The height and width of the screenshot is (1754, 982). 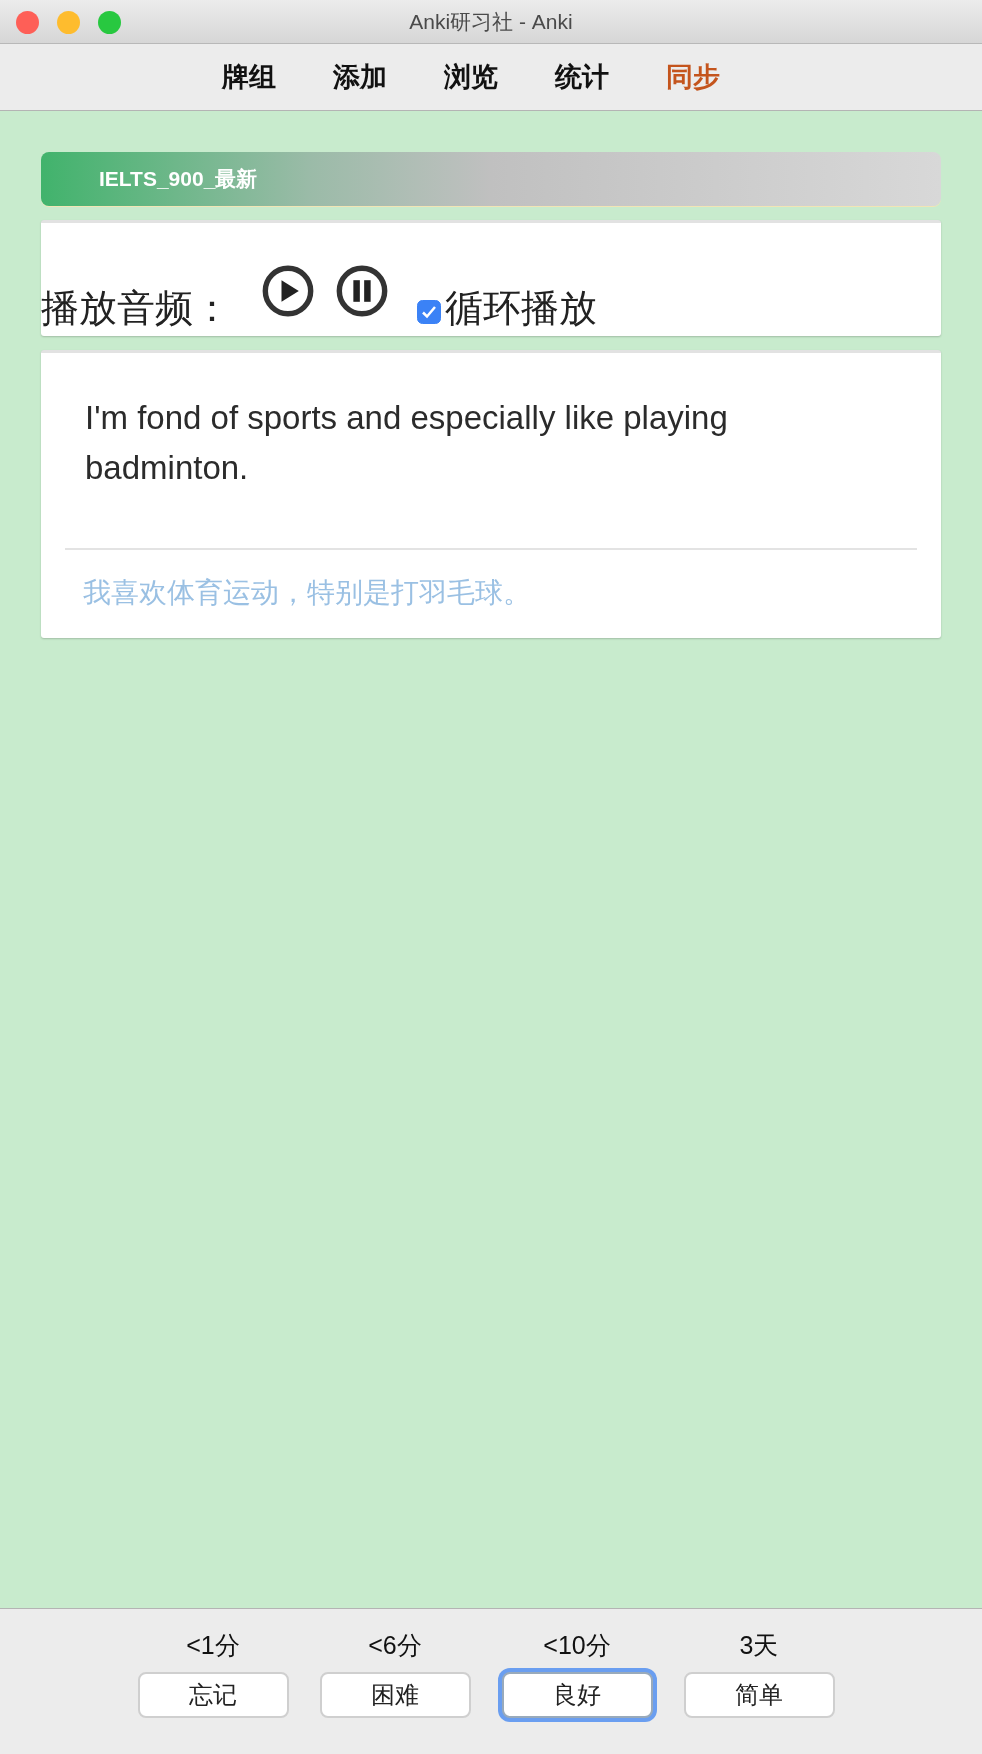 I want to click on toolbar-link: 牌组, so click(x=249, y=77).